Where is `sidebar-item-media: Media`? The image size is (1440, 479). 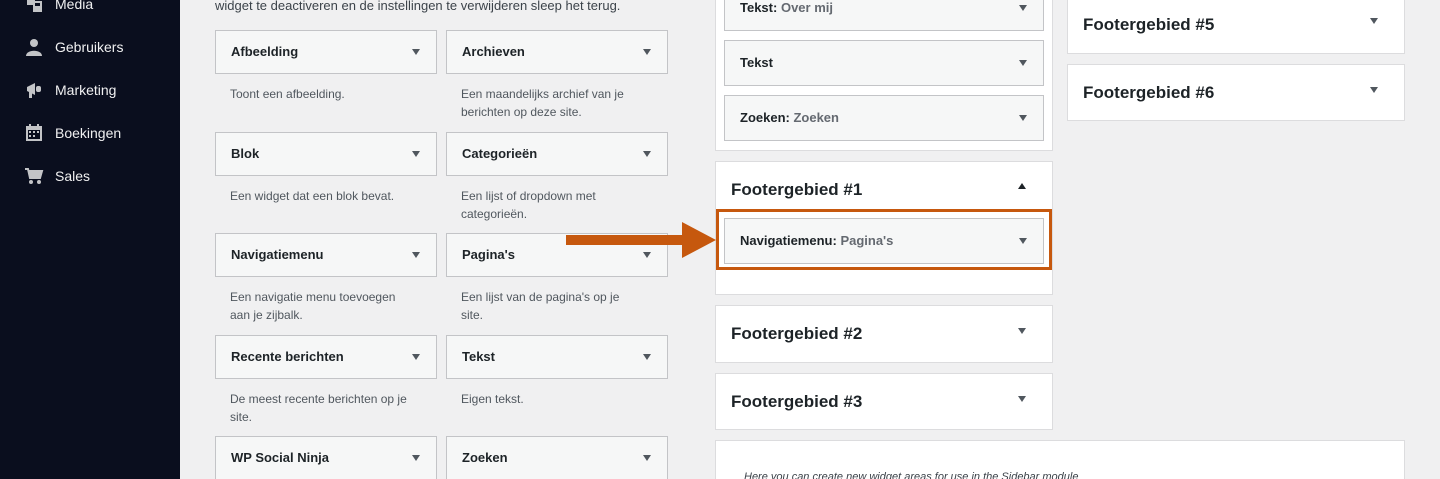 sidebar-item-media: Media is located at coordinates (90, 11).